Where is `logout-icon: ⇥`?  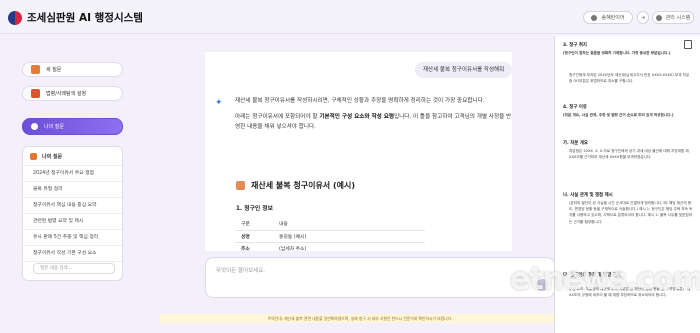
logout-icon: ⇥ is located at coordinates (643, 17).